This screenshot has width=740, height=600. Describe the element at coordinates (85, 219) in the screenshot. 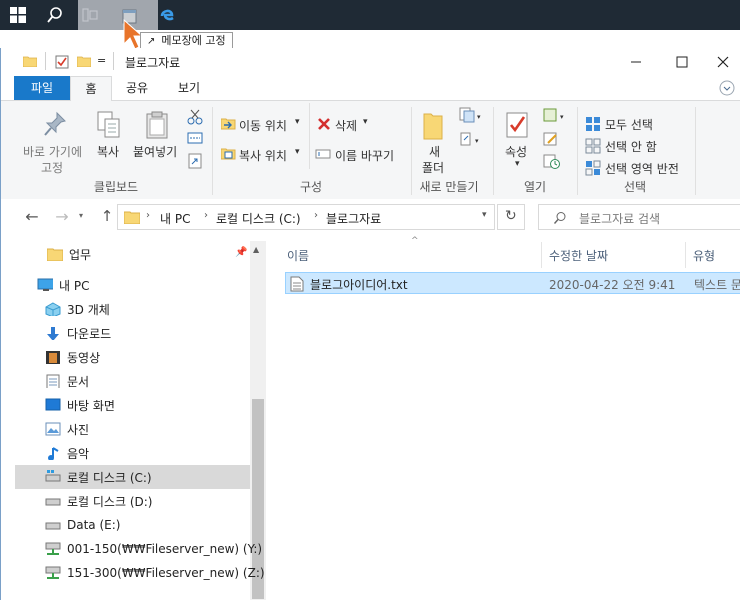

I see `recent-locations-button: ▾` at that location.